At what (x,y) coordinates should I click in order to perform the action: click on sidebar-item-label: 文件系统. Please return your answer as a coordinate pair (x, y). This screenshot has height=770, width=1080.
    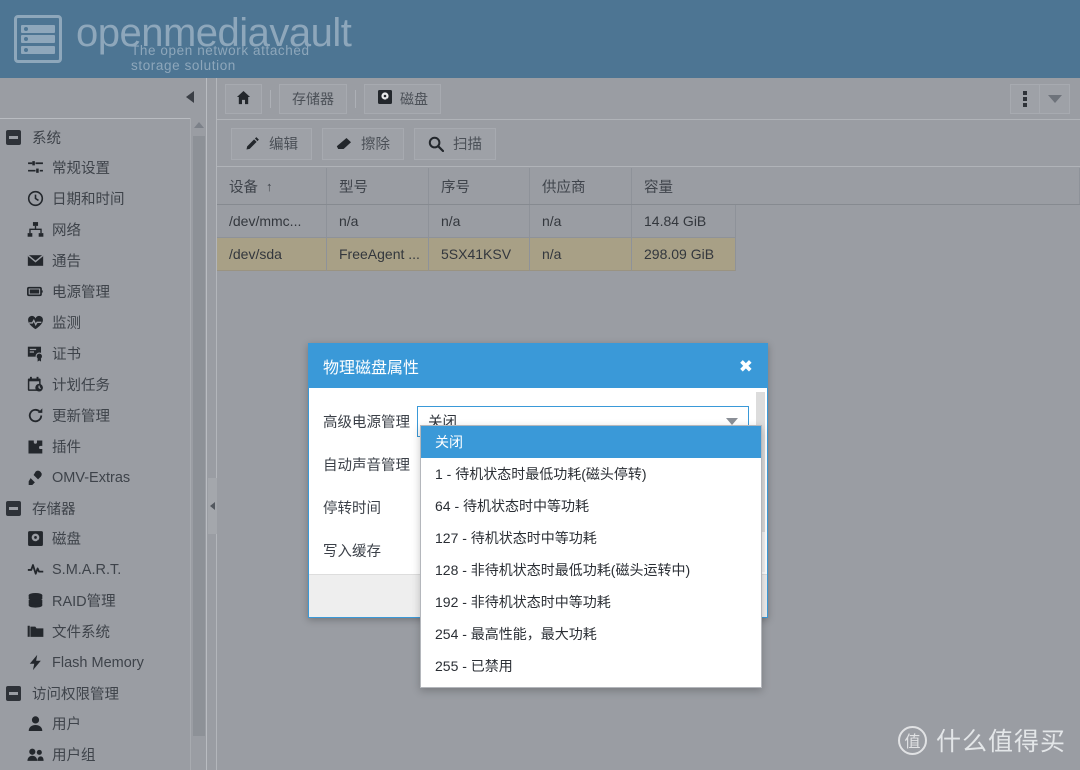
    Looking at the image, I should click on (81, 633).